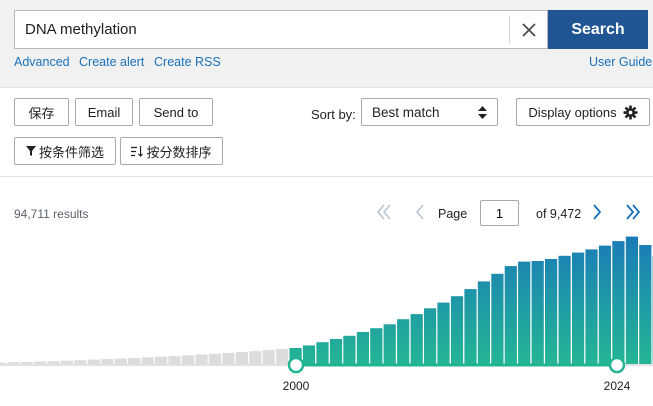  What do you see at coordinates (499, 213) in the screenshot?
I see `page-number-input` at bounding box center [499, 213].